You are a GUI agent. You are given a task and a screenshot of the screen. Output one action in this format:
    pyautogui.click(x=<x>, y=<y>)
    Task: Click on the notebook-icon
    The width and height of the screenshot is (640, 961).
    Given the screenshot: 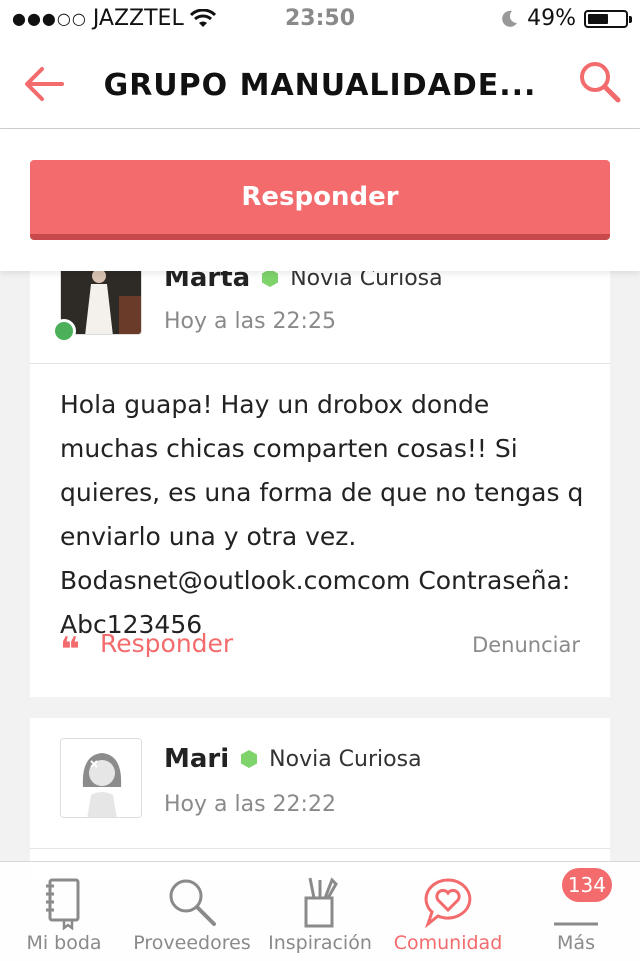 What is the action you would take?
    pyautogui.click(x=63, y=904)
    